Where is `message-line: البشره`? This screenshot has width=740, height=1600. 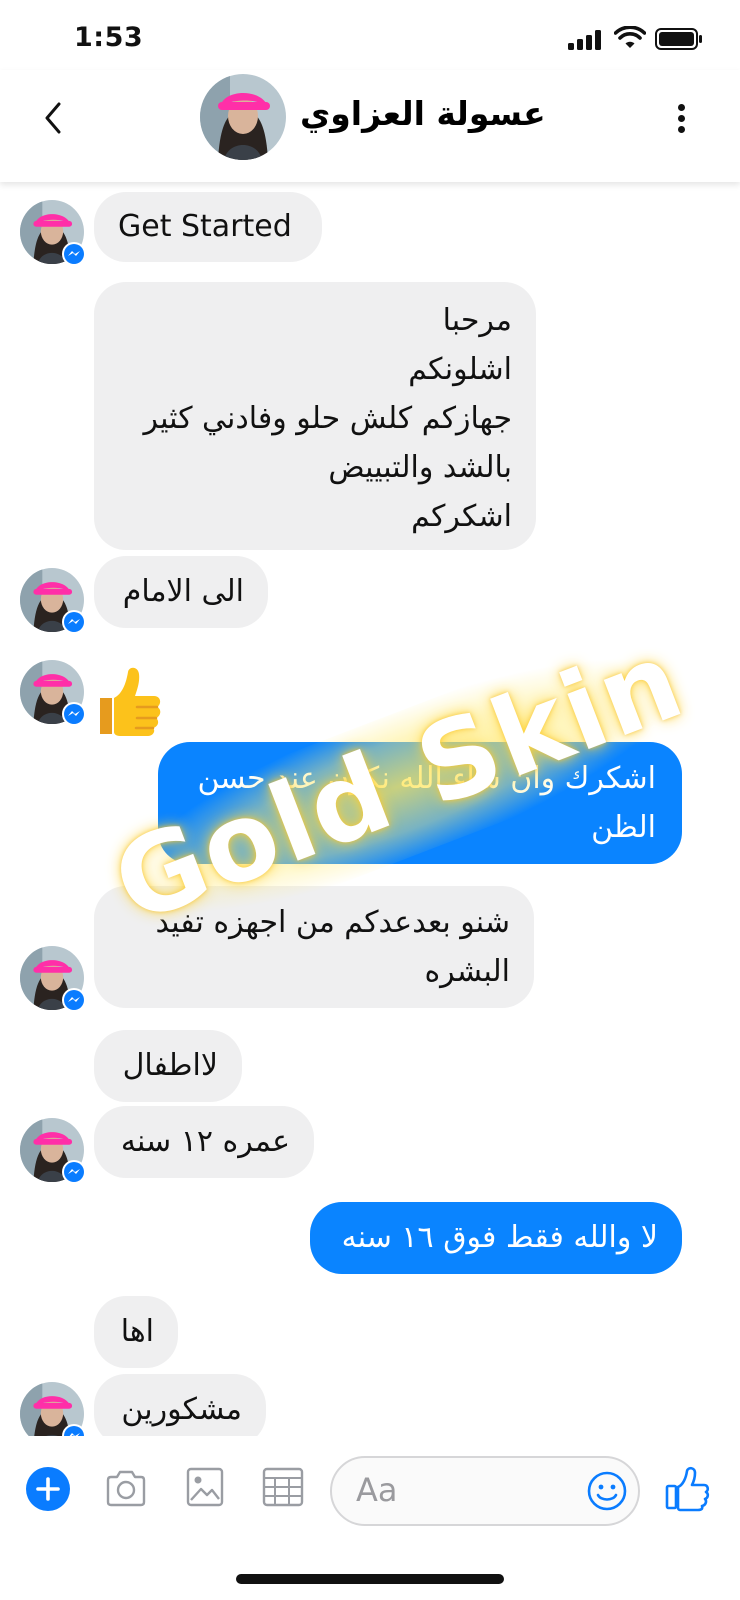 message-line: البشره is located at coordinates (467, 971).